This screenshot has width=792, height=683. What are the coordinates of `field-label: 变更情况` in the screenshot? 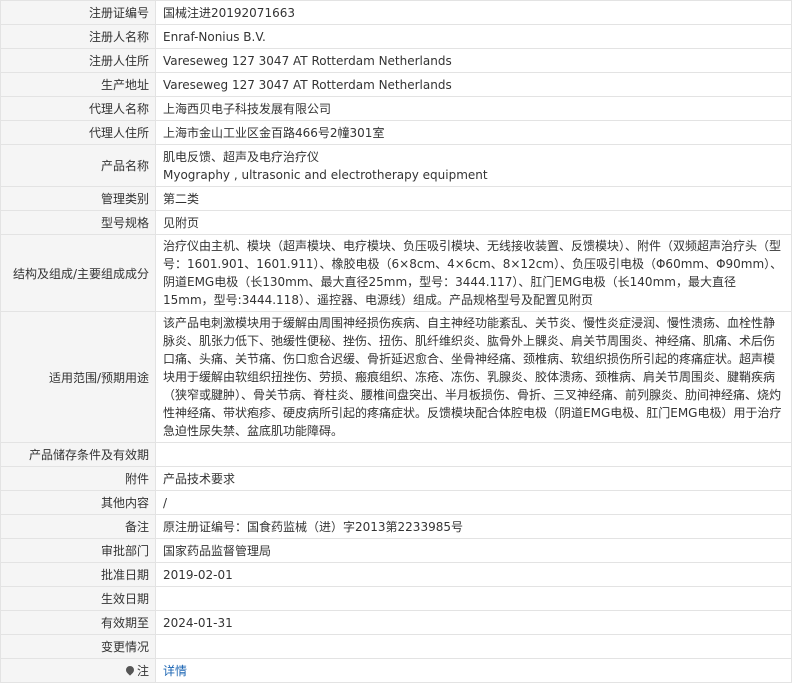 It's located at (78, 646).